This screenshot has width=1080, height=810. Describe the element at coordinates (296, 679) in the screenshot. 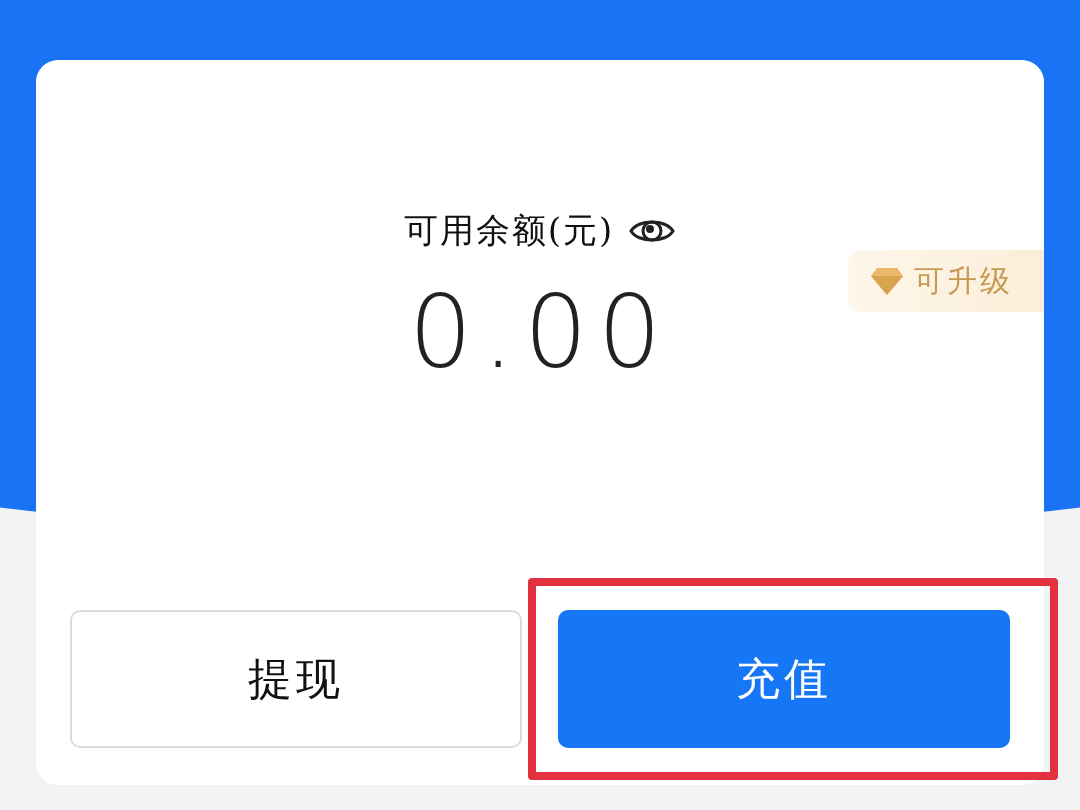

I see `withdraw-button: 提现` at that location.